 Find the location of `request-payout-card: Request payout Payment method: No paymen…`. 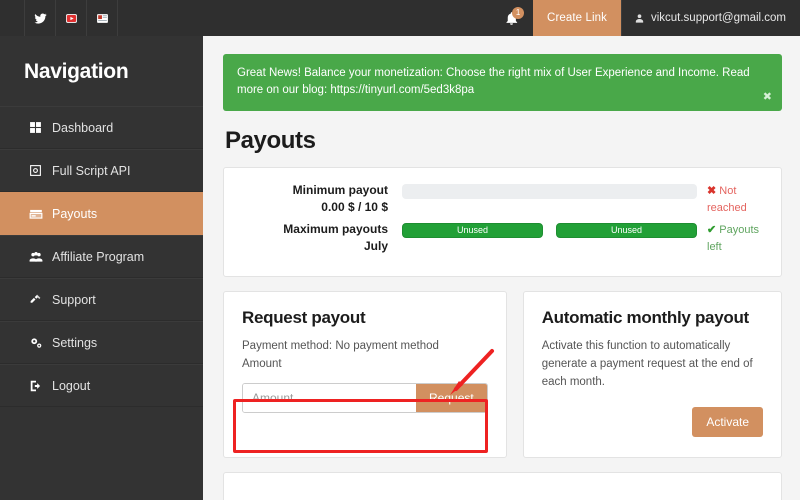

request-payout-card: Request payout Payment method: No paymen… is located at coordinates (365, 374).